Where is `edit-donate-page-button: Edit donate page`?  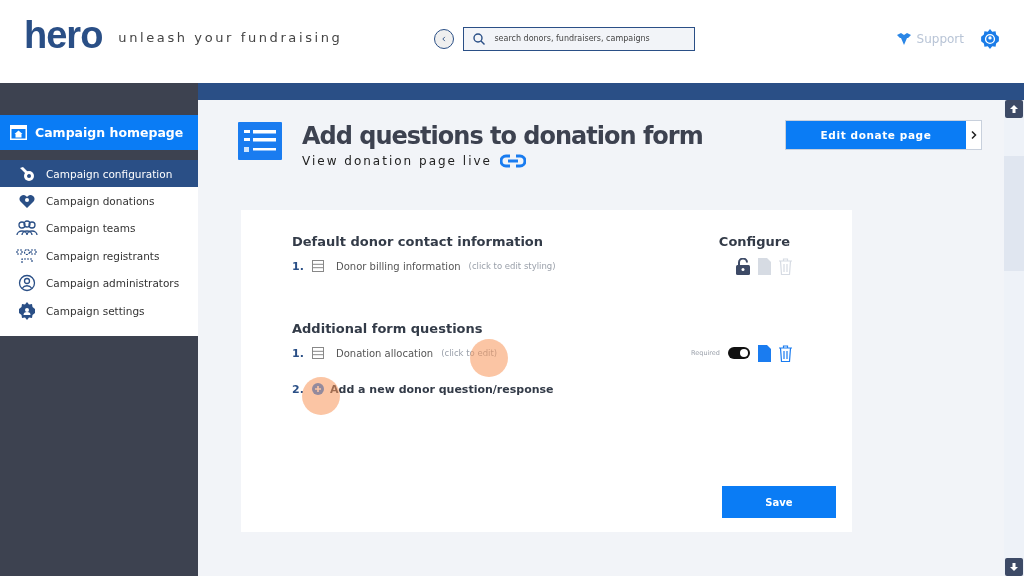 edit-donate-page-button: Edit donate page is located at coordinates (876, 135).